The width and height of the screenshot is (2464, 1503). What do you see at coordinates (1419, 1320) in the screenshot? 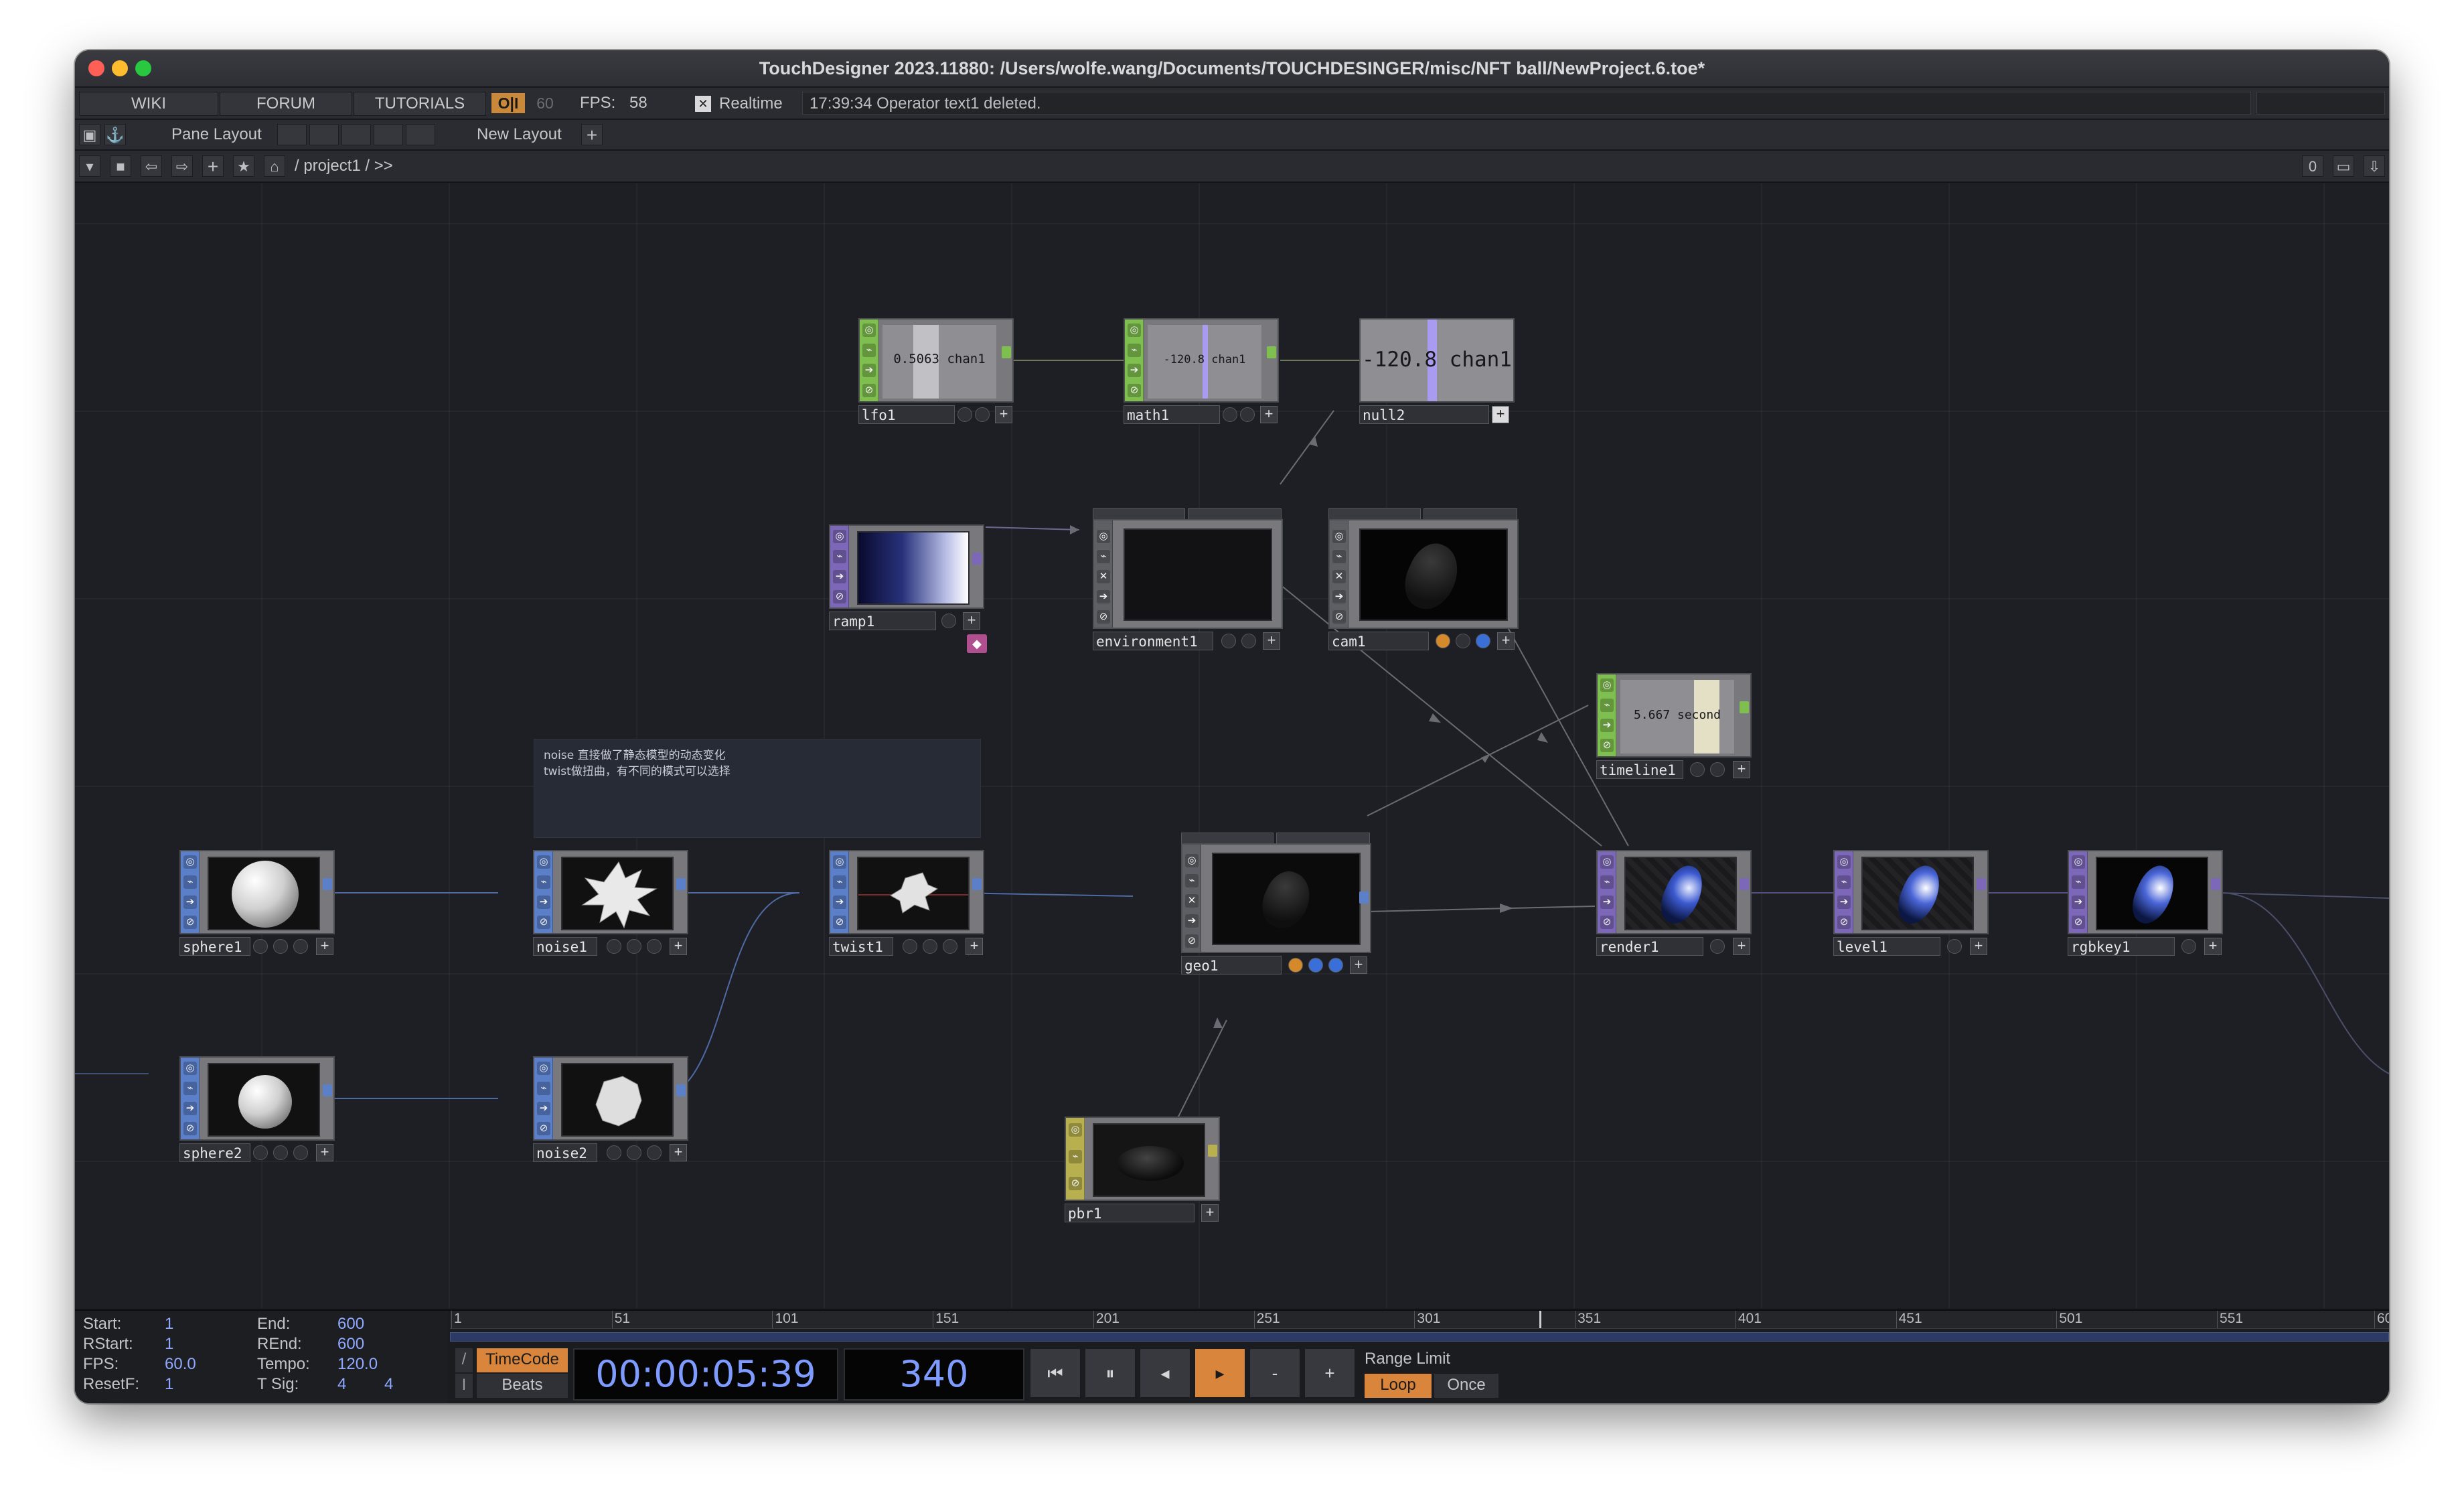
I see `timeline-ruler: 151101151201251301351401451501551600` at bounding box center [1419, 1320].